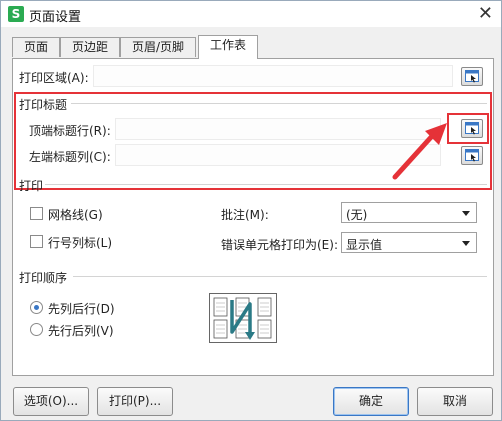  I want to click on annotation-arrow-icon, so click(419, 151).